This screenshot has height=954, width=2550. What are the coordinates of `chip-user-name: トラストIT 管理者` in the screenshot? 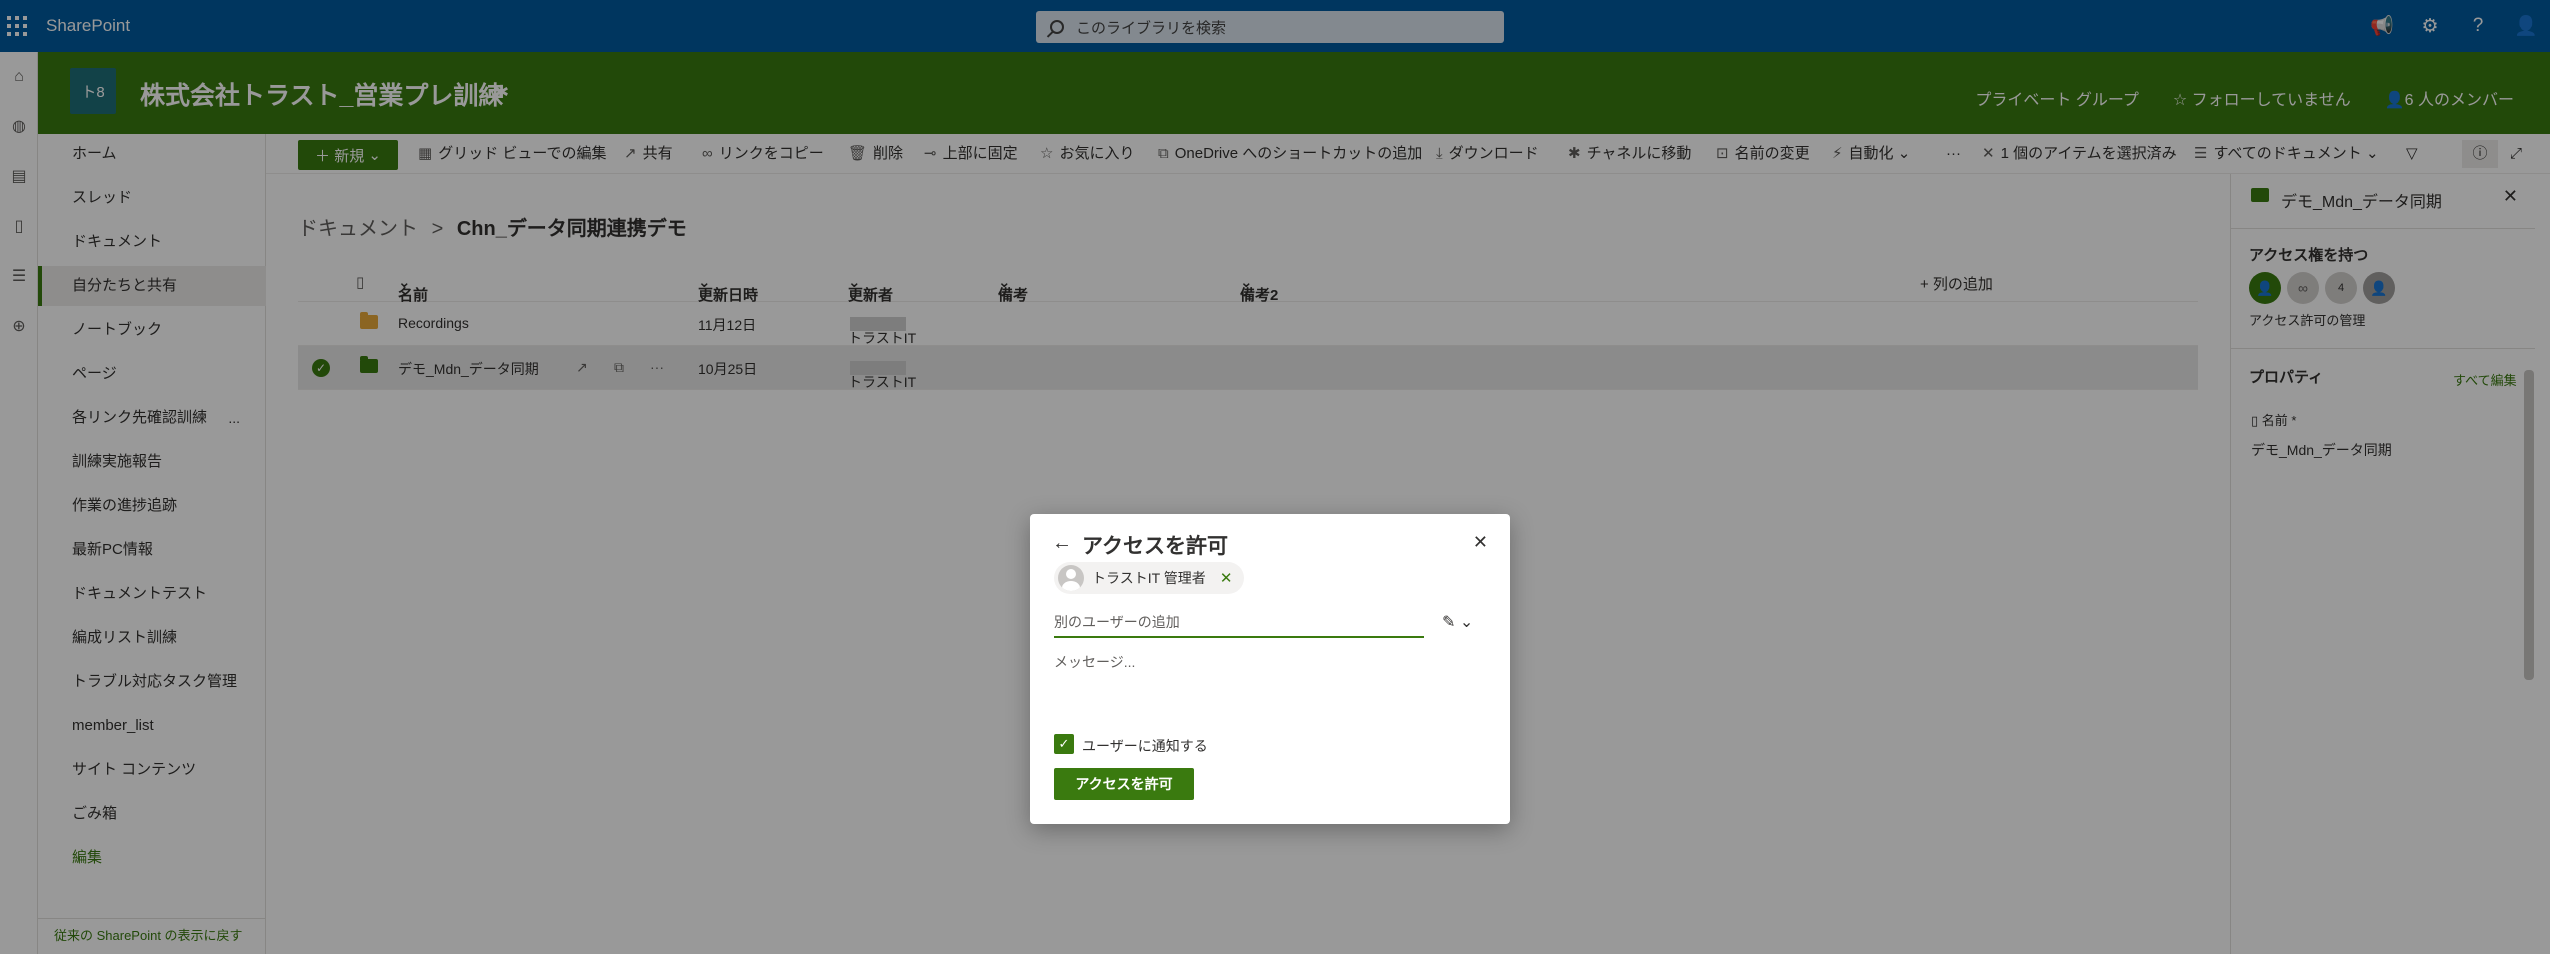 It's located at (1149, 578).